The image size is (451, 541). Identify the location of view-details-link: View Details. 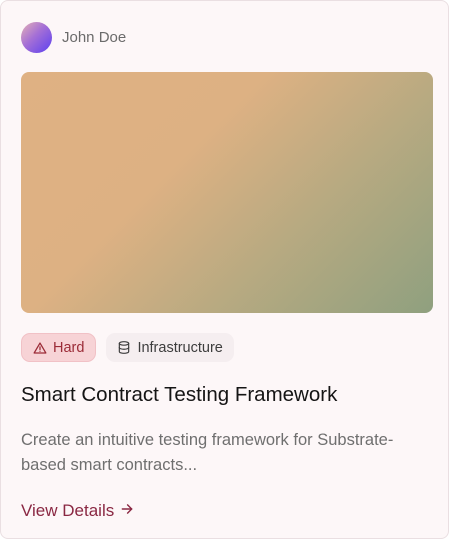
(77, 511).